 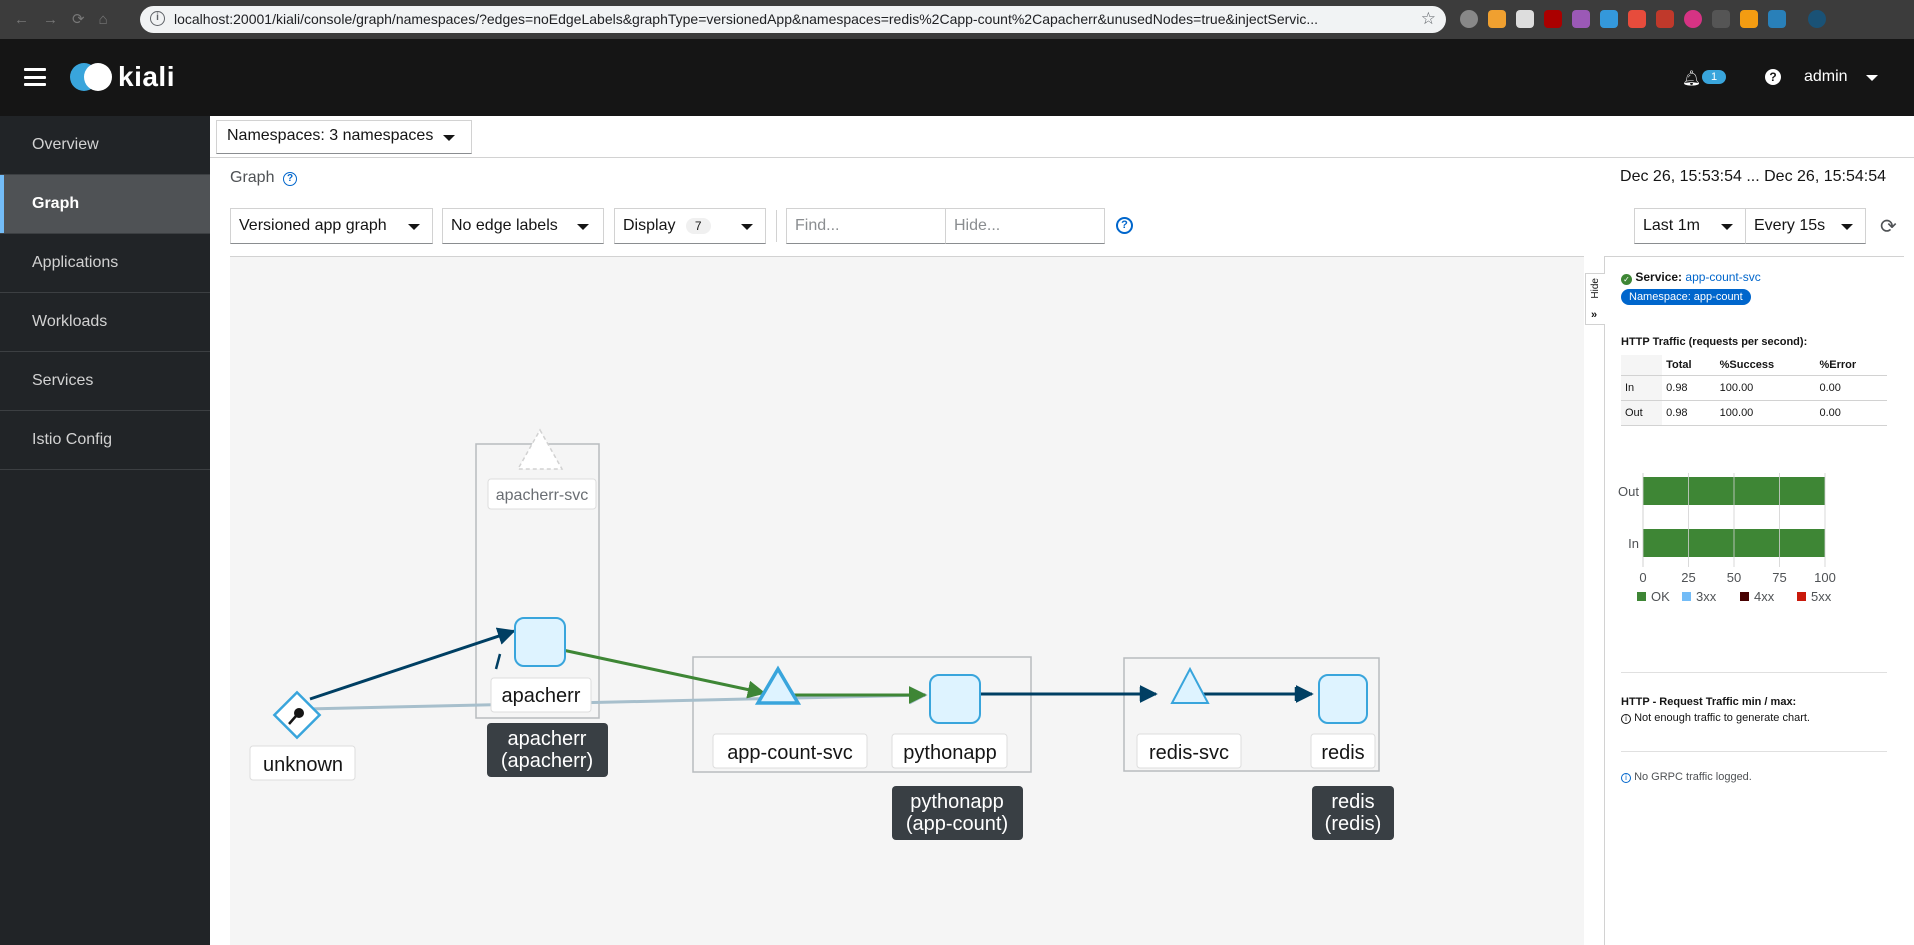 What do you see at coordinates (1660, 596) in the screenshot?
I see `chart-legend-label: OK` at bounding box center [1660, 596].